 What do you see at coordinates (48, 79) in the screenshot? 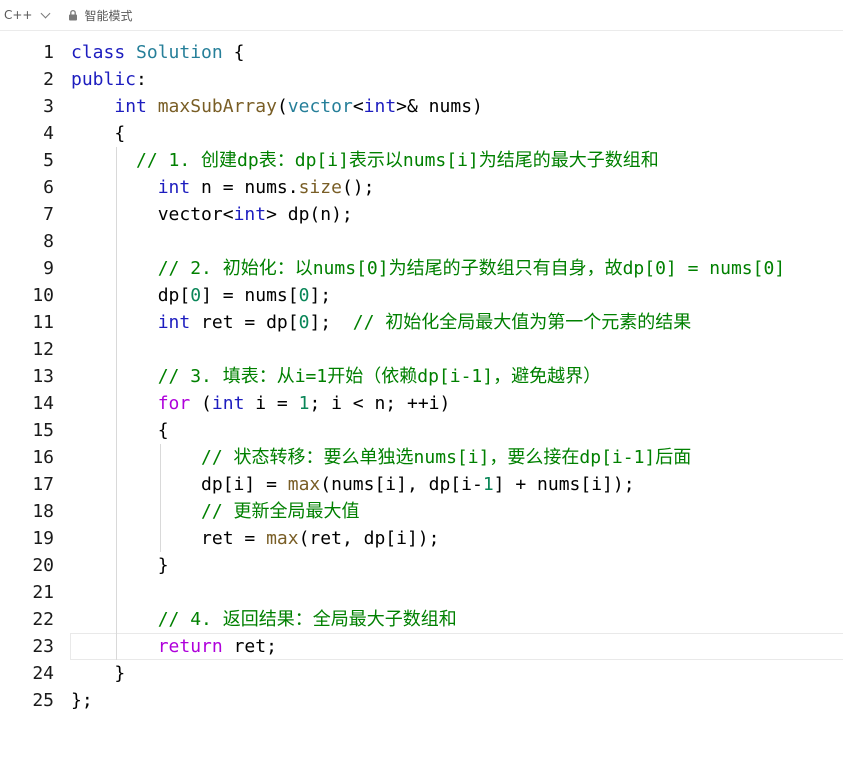
I see `line-number: 2` at bounding box center [48, 79].